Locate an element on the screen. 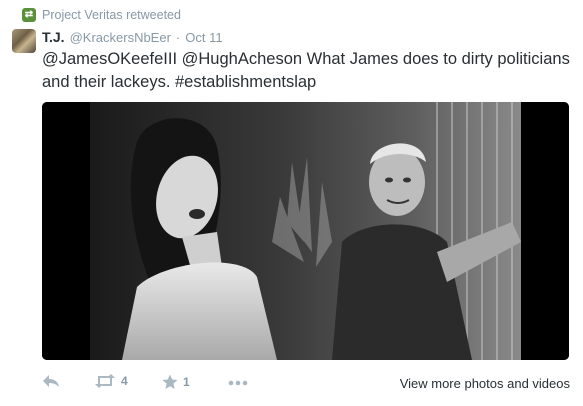 The width and height of the screenshot is (583, 406). view-more-link: View more photos and videos is located at coordinates (485, 383).